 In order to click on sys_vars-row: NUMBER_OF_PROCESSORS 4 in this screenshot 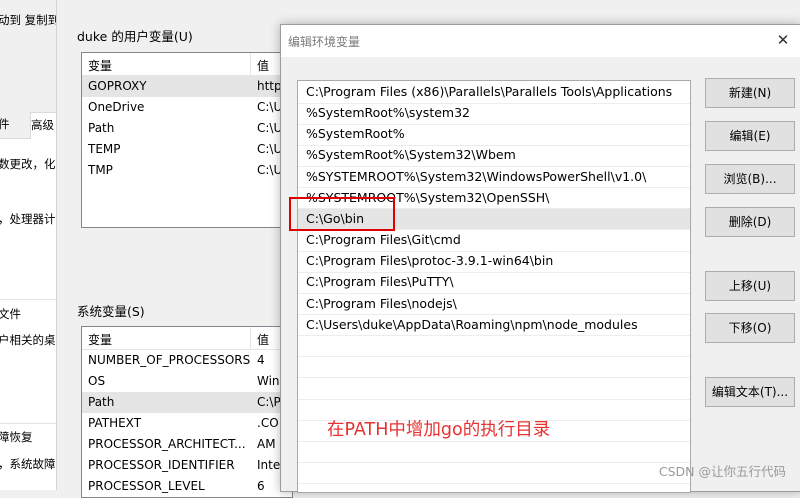, I will do `click(187, 360)`.